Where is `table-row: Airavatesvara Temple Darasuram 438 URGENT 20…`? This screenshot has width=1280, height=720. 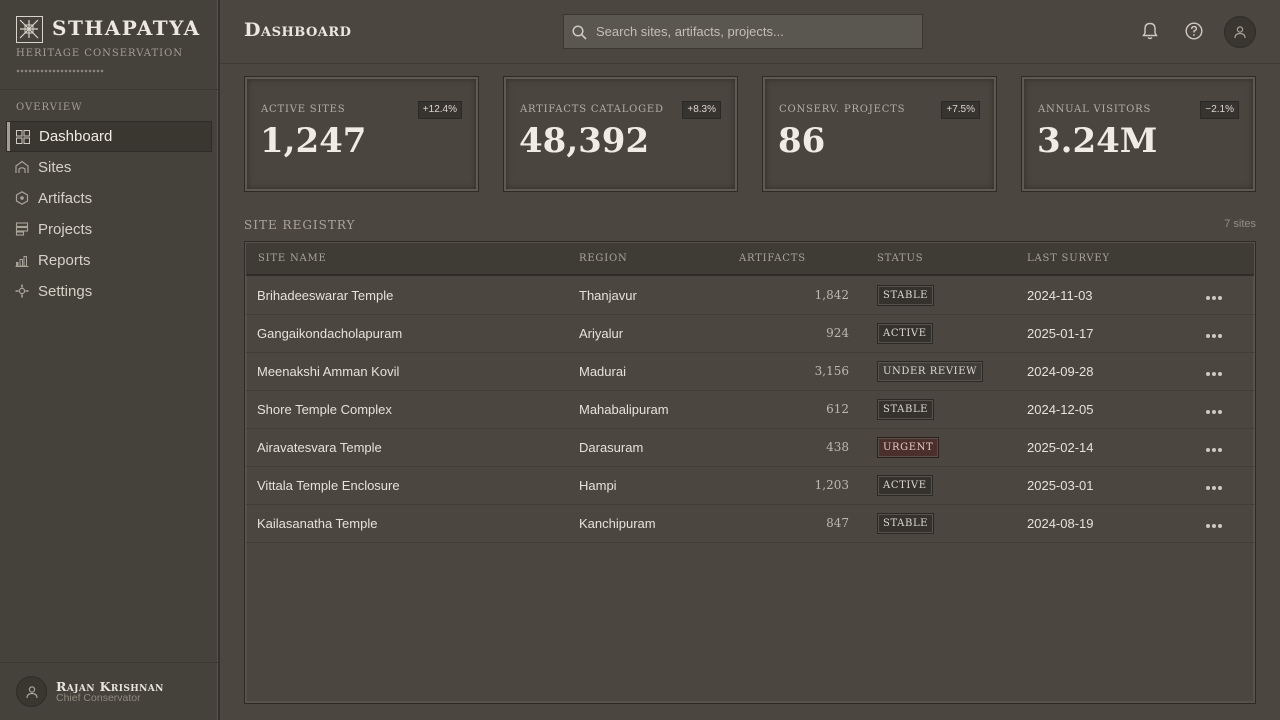
table-row: Airavatesvara Temple Darasuram 438 URGENT 20… is located at coordinates (750, 448).